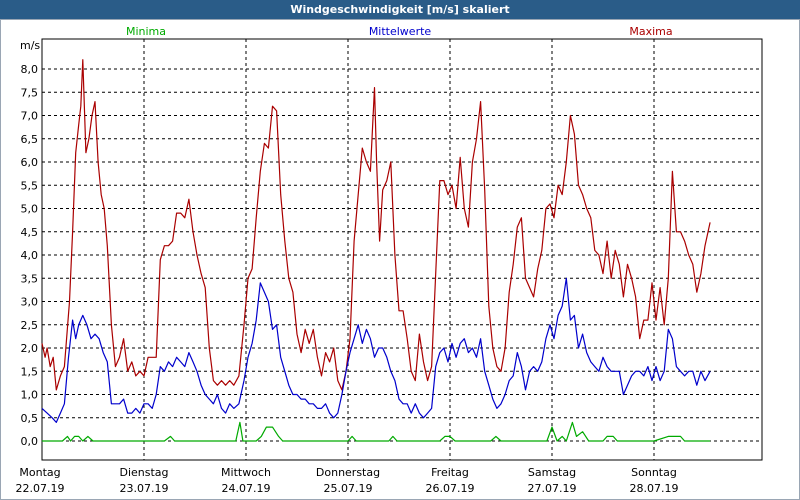 The image size is (800, 500). Describe the element at coordinates (39, 472) in the screenshot. I see `x-tick-day: Montag` at that location.